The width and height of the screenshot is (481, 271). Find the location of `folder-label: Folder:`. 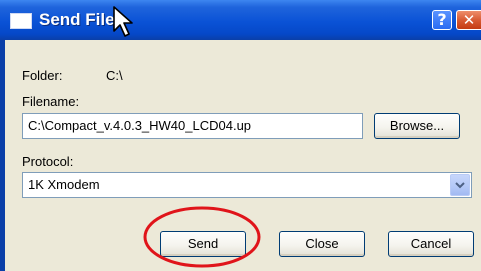

folder-label: Folder: is located at coordinates (42, 75).